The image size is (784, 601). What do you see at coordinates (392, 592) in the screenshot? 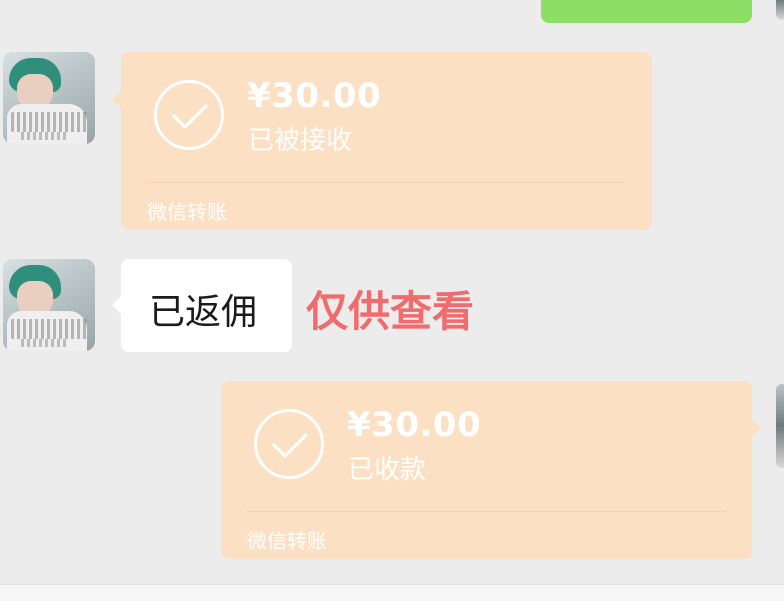
I see `input-bar-edge` at bounding box center [392, 592].